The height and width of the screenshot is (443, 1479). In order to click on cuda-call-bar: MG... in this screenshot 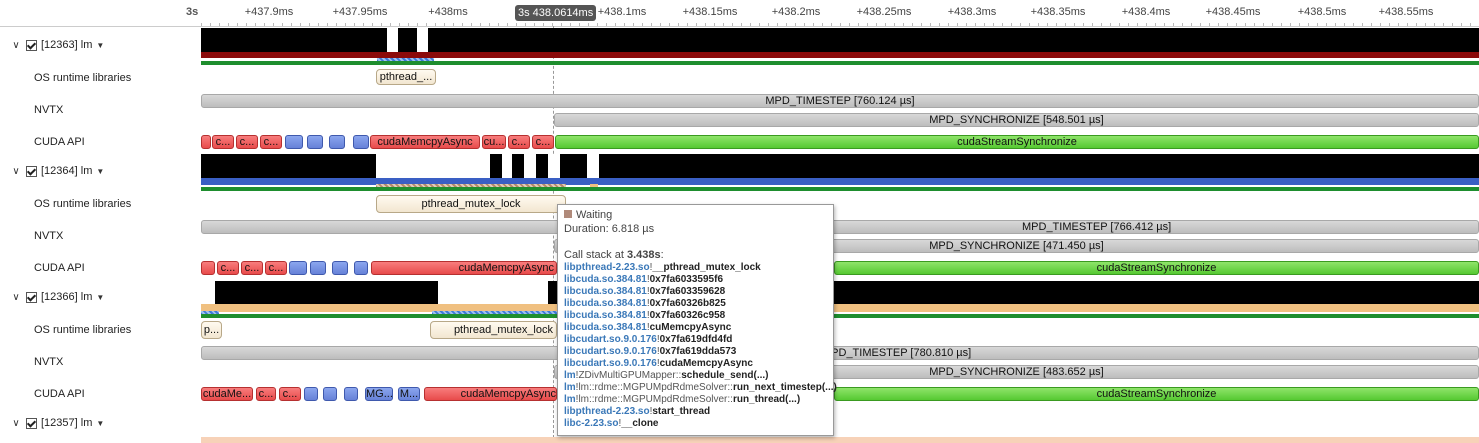, I will do `click(379, 394)`.